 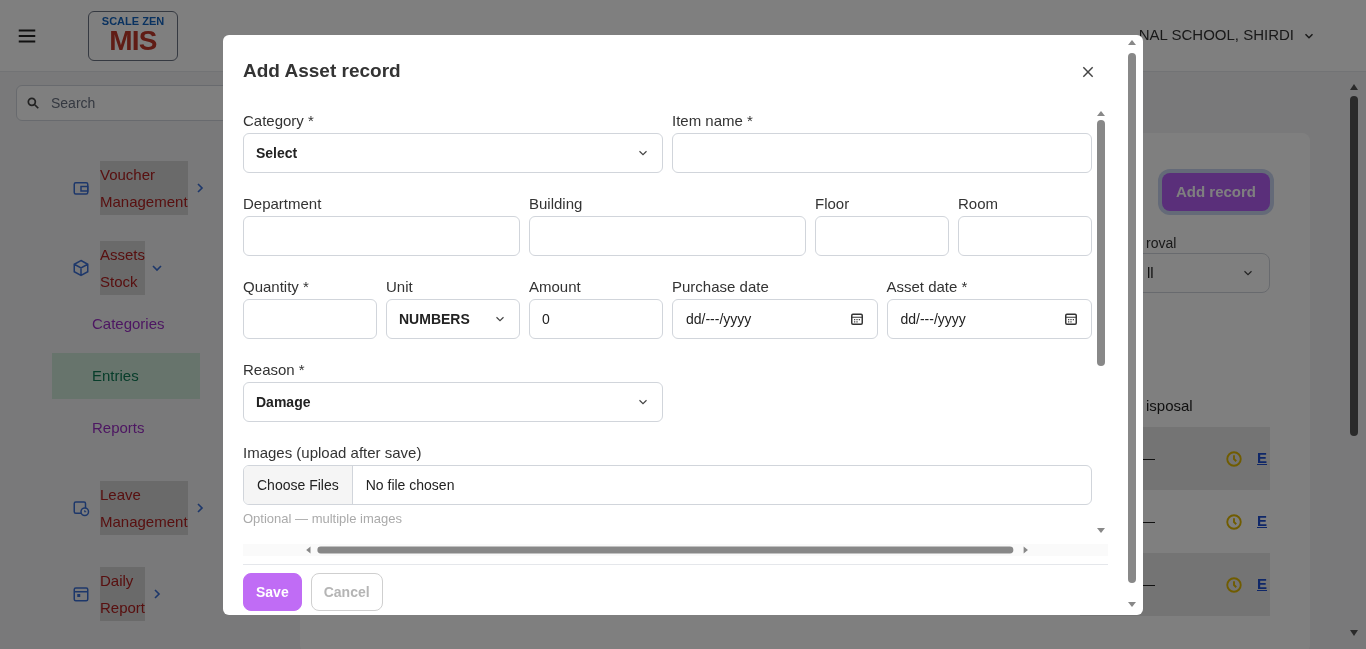 I want to click on field-label: Building, so click(x=556, y=204).